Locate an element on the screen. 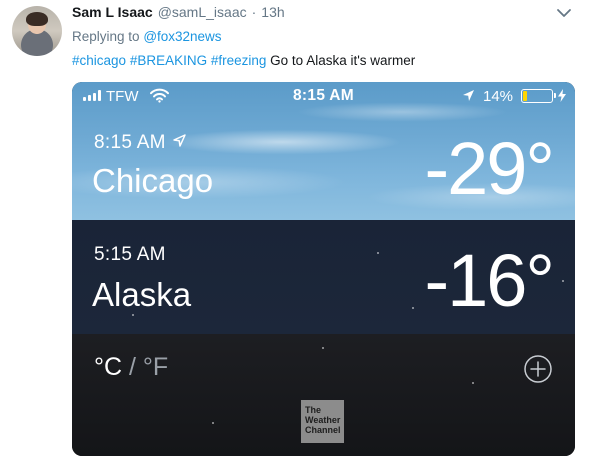 The width and height of the screenshot is (602, 461). logo-line-1: The is located at coordinates (313, 410).